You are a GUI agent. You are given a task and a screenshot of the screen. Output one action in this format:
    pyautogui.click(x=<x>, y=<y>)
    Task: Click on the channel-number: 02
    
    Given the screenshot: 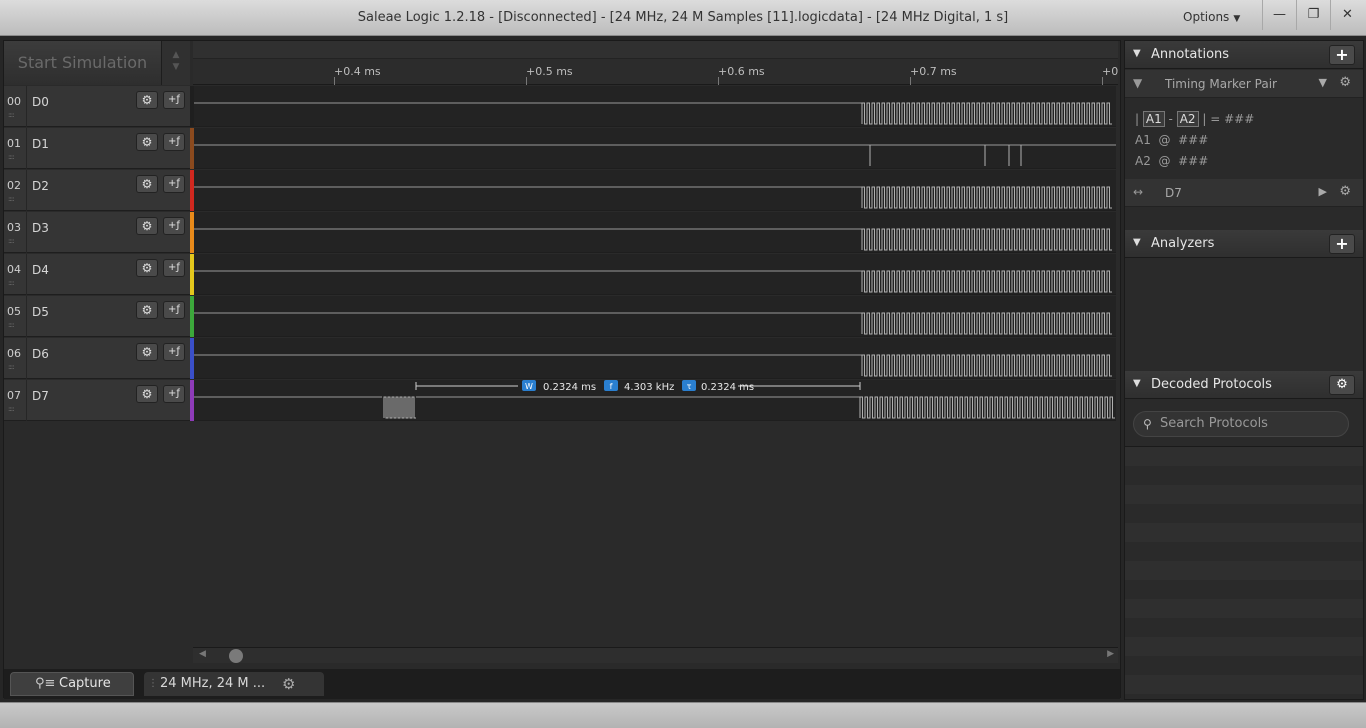 What is the action you would take?
    pyautogui.click(x=14, y=185)
    